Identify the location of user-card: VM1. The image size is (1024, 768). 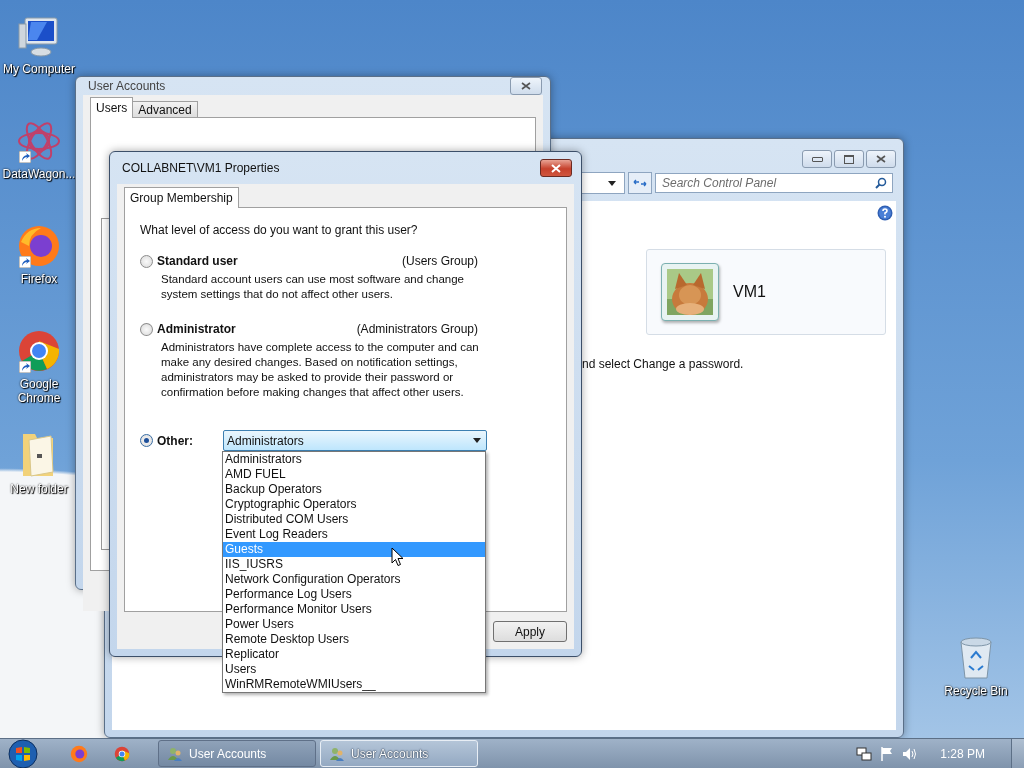
(766, 292).